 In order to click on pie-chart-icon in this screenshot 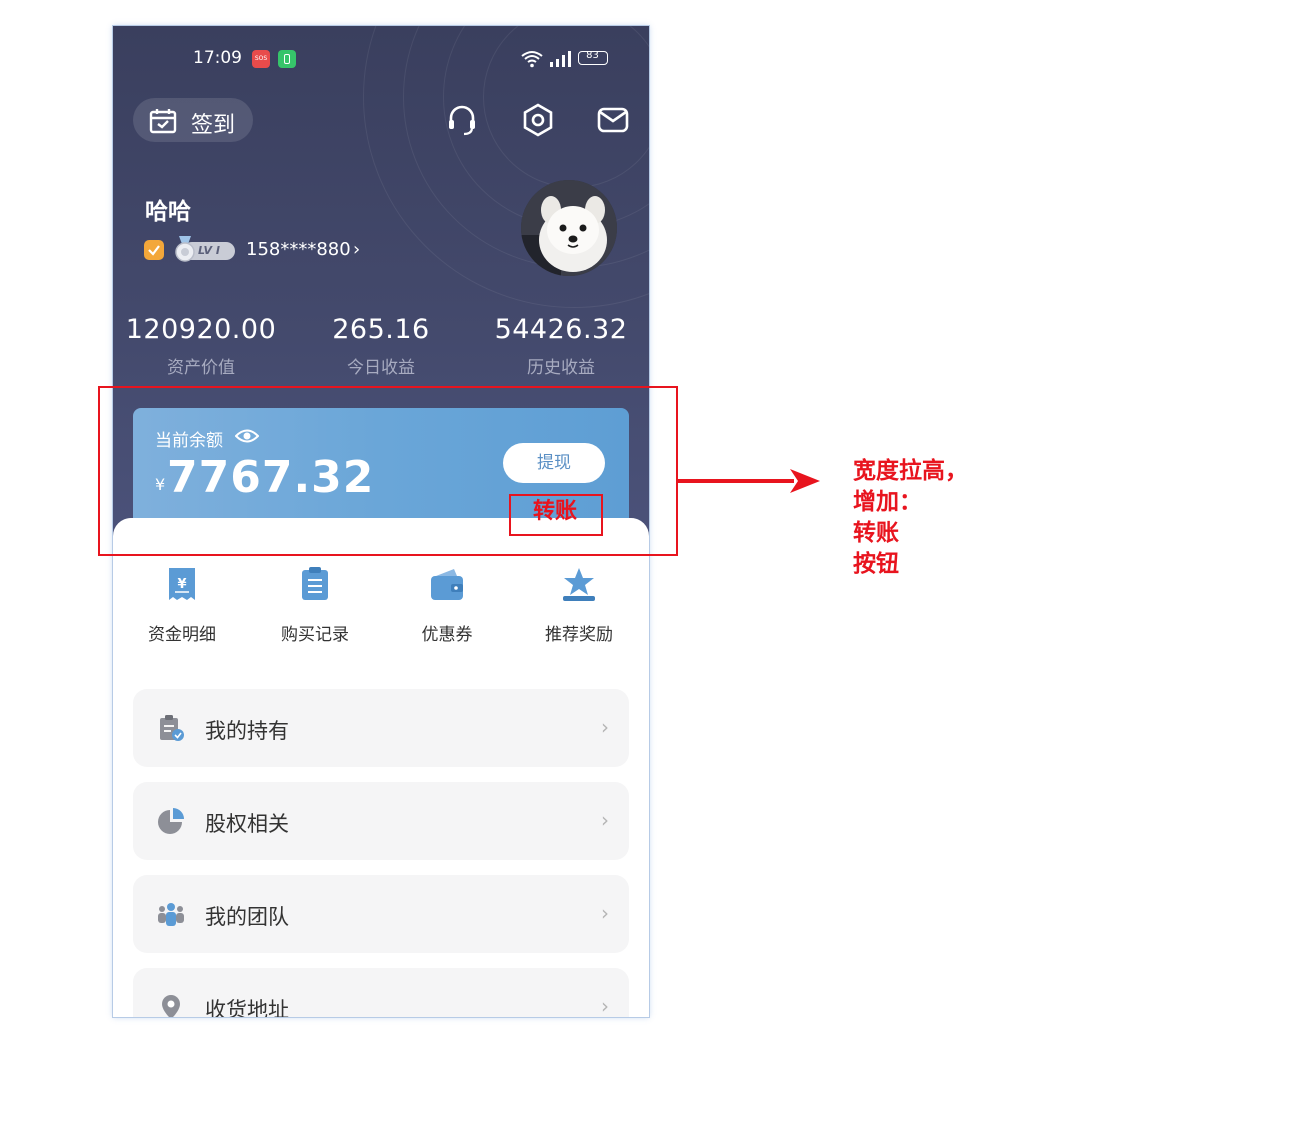, I will do `click(171, 821)`.